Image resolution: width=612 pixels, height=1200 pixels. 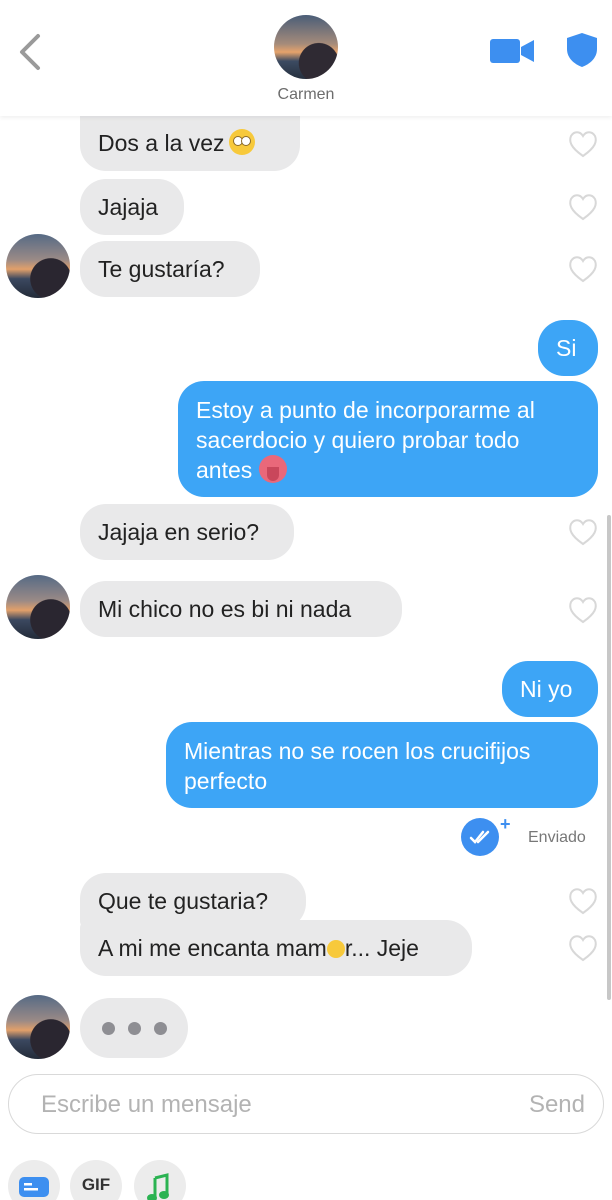 What do you see at coordinates (128, 207) in the screenshot?
I see `message-text: Jajaja` at bounding box center [128, 207].